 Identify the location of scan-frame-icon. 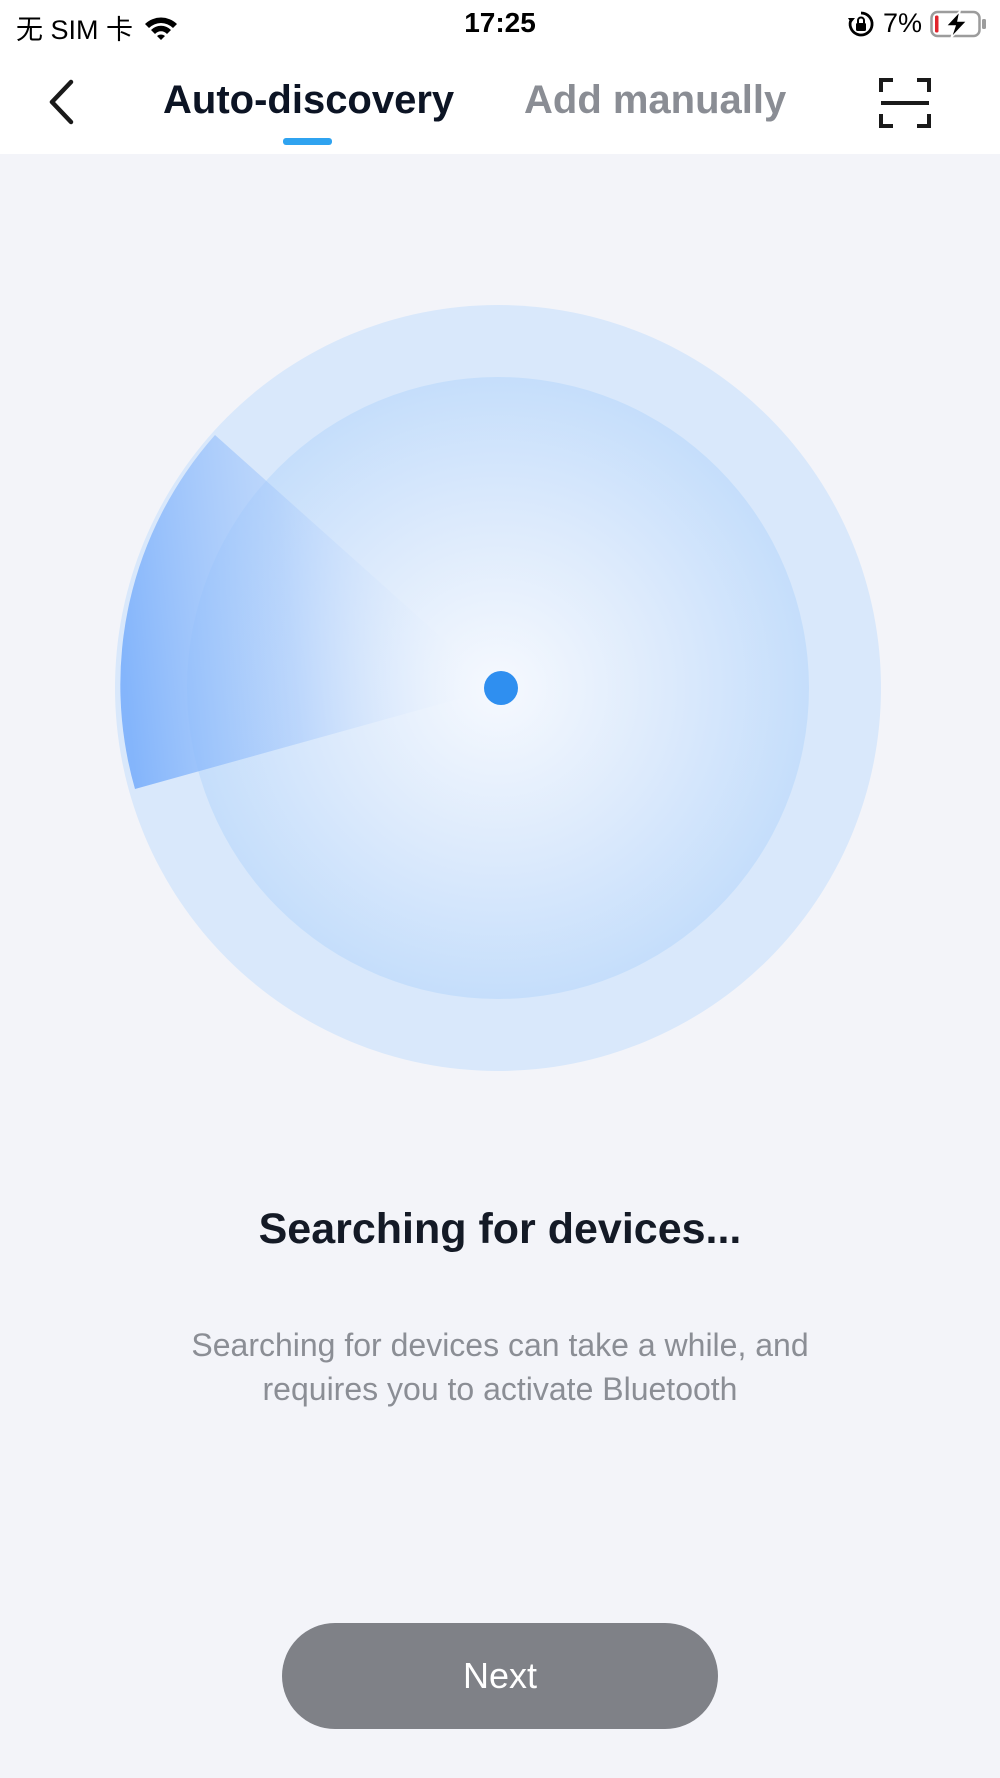
(905, 103).